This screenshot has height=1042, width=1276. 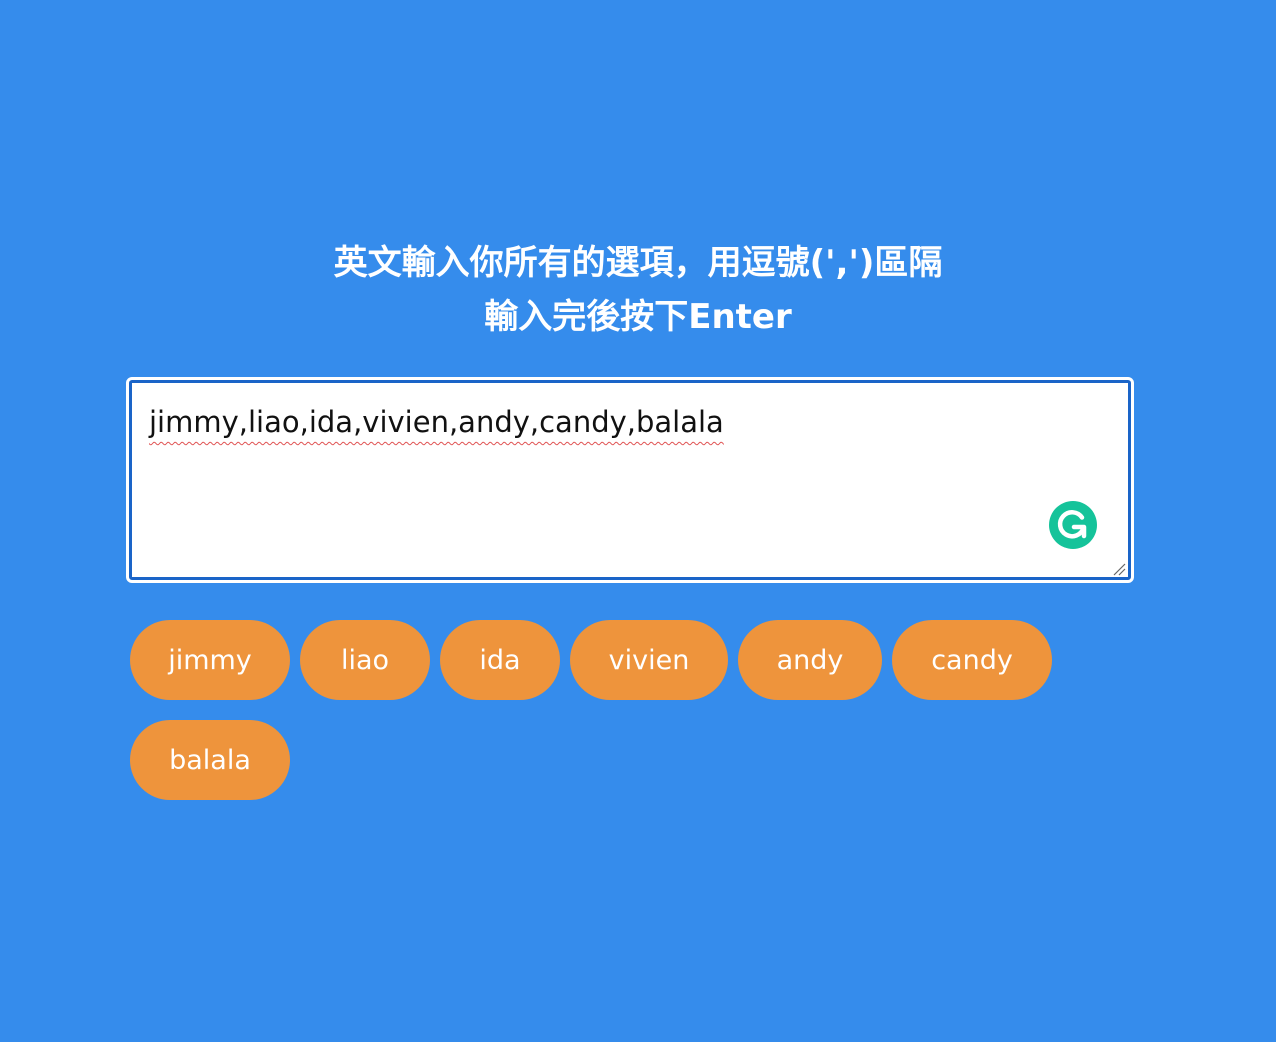 What do you see at coordinates (649, 660) in the screenshot?
I see `option-tag: vivien` at bounding box center [649, 660].